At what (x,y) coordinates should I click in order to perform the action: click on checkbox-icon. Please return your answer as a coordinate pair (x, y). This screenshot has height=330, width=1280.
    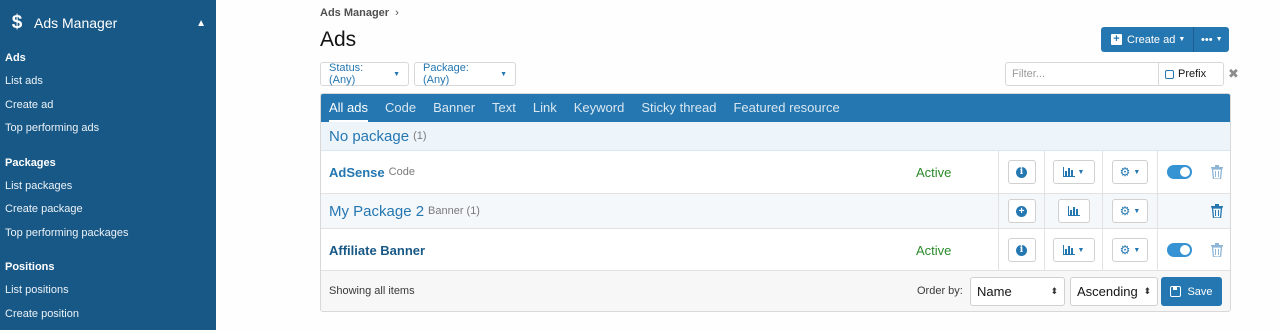
    Looking at the image, I should click on (1169, 74).